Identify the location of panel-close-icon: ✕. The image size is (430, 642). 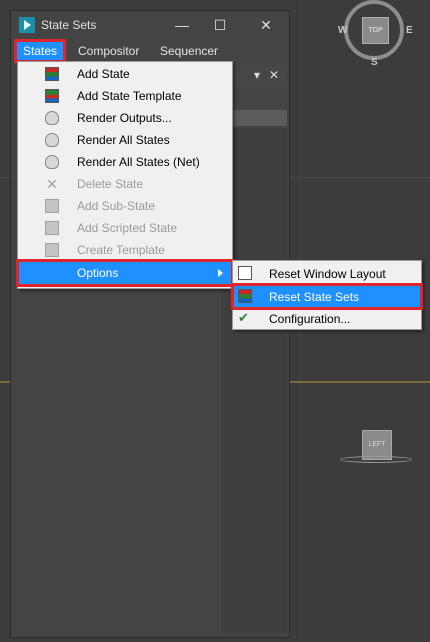
(274, 75).